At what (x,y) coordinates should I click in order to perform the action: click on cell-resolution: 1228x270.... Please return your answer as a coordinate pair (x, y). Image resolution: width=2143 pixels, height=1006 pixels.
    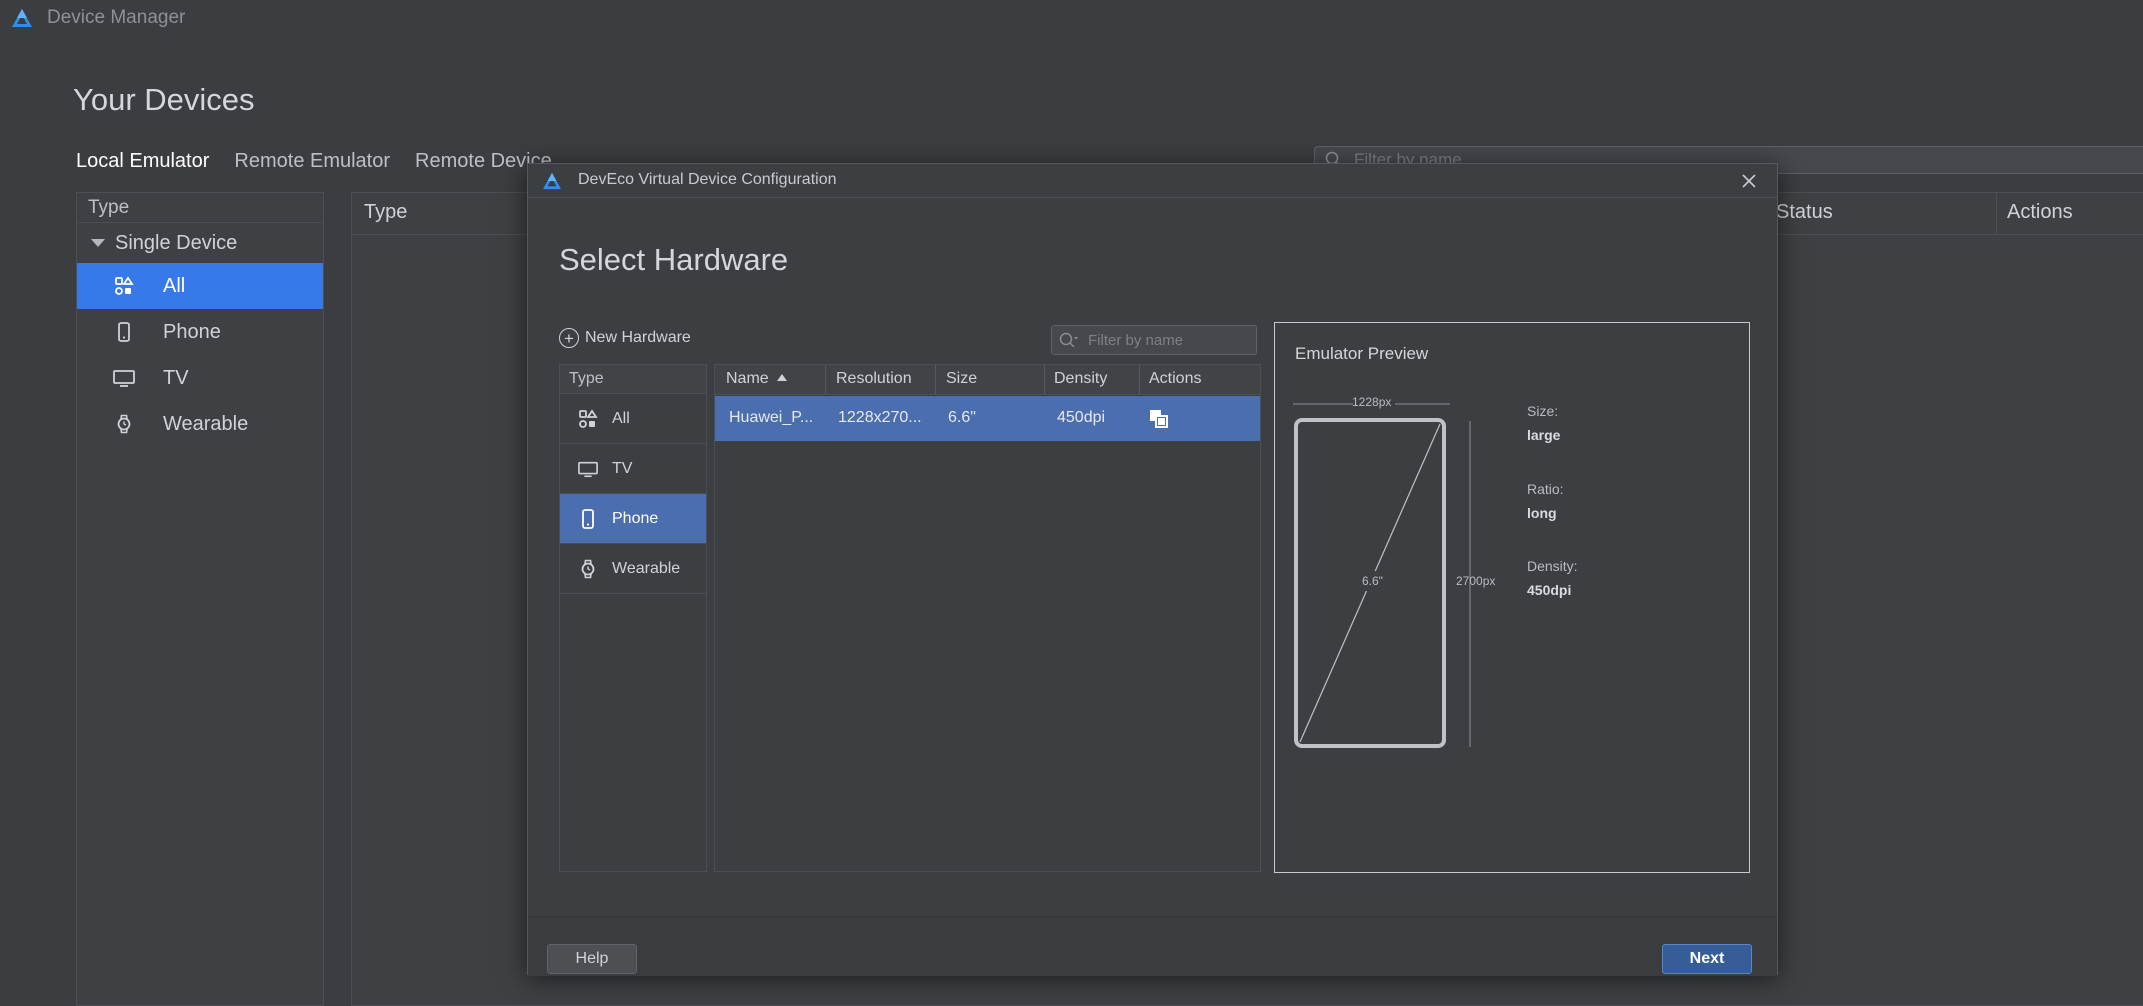
    Looking at the image, I should click on (880, 417).